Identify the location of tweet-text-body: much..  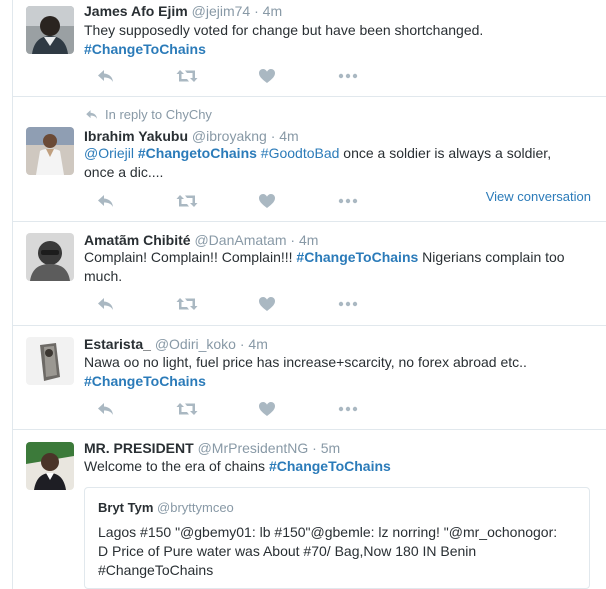
(103, 276).